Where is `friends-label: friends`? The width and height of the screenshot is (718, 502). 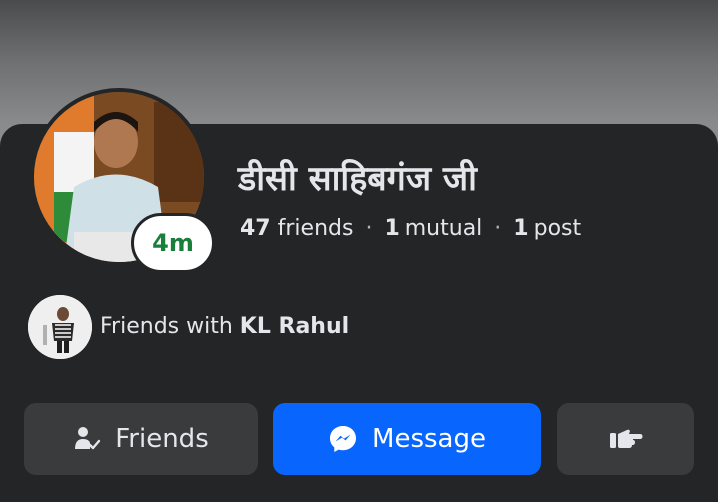 friends-label: friends is located at coordinates (315, 228).